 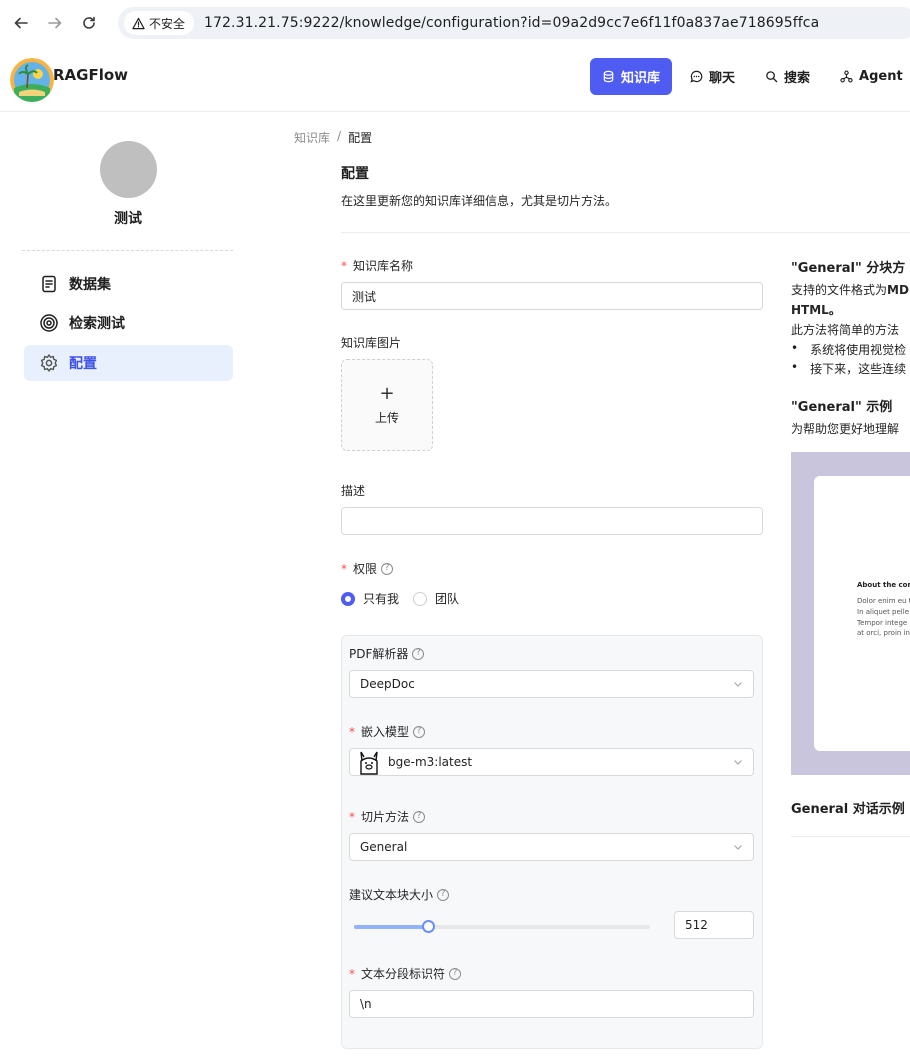 What do you see at coordinates (128, 363) in the screenshot?
I see `sidebar-item-configuration: 配置` at bounding box center [128, 363].